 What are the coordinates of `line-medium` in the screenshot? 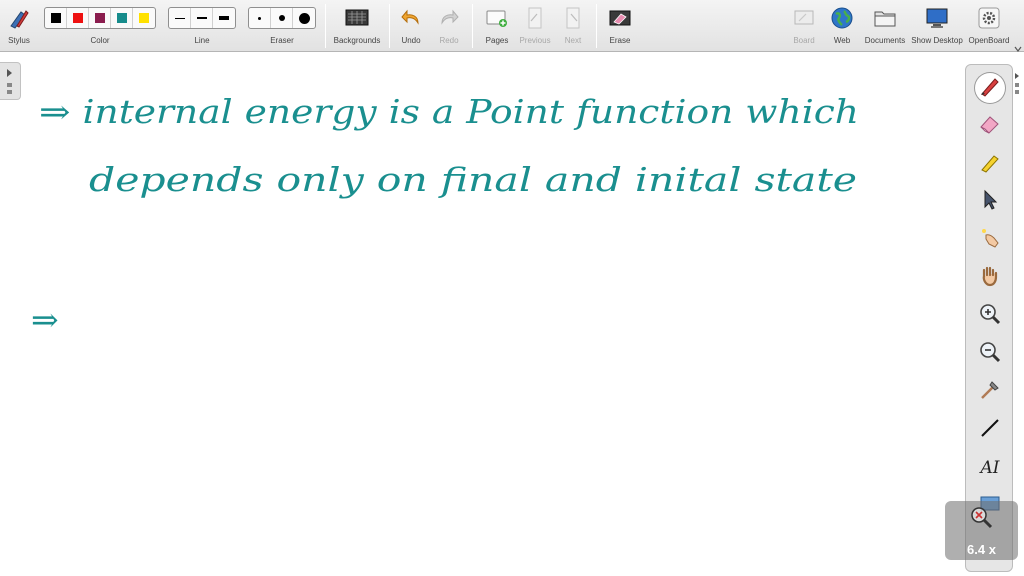 It's located at (202, 18).